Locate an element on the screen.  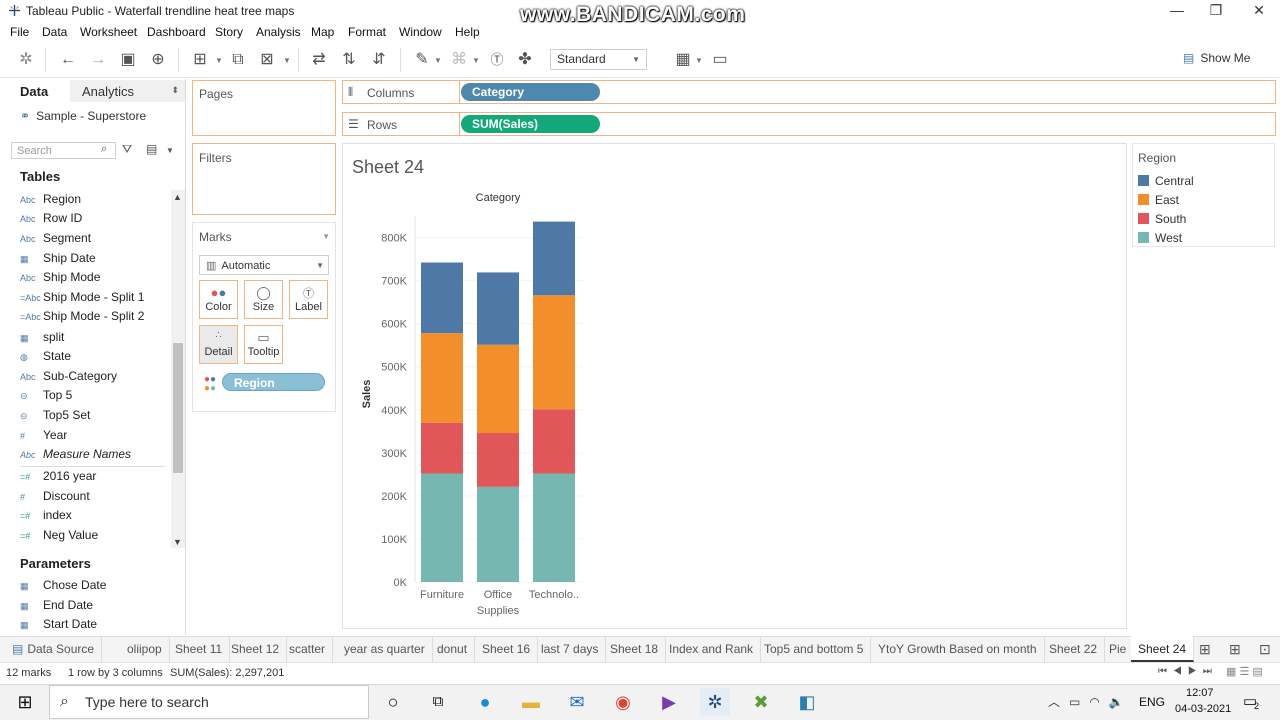
show-me-button: ▤ Show Me is located at coordinates (1216, 58).